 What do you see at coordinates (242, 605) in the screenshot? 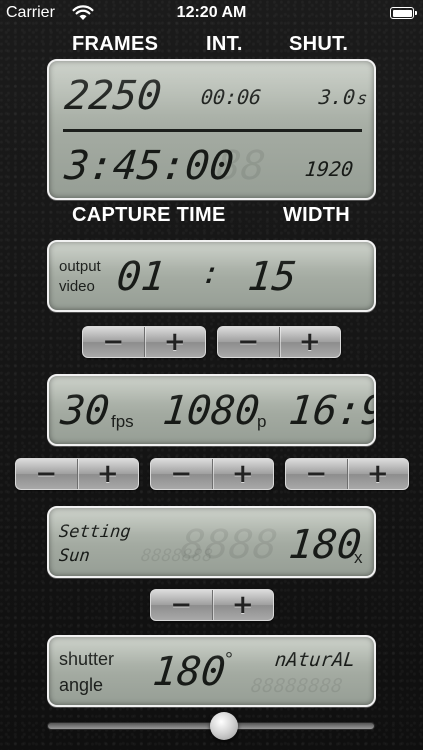
I see `setting-plus-button: +` at bounding box center [242, 605].